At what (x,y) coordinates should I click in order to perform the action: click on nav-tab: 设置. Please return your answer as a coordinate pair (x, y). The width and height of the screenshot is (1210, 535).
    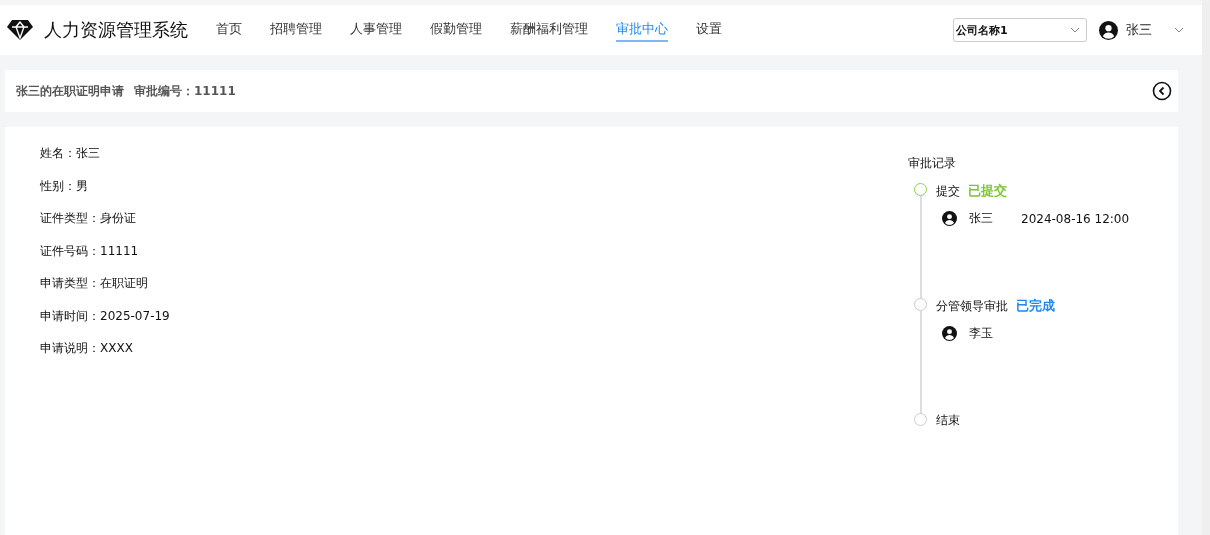
    Looking at the image, I should click on (709, 30).